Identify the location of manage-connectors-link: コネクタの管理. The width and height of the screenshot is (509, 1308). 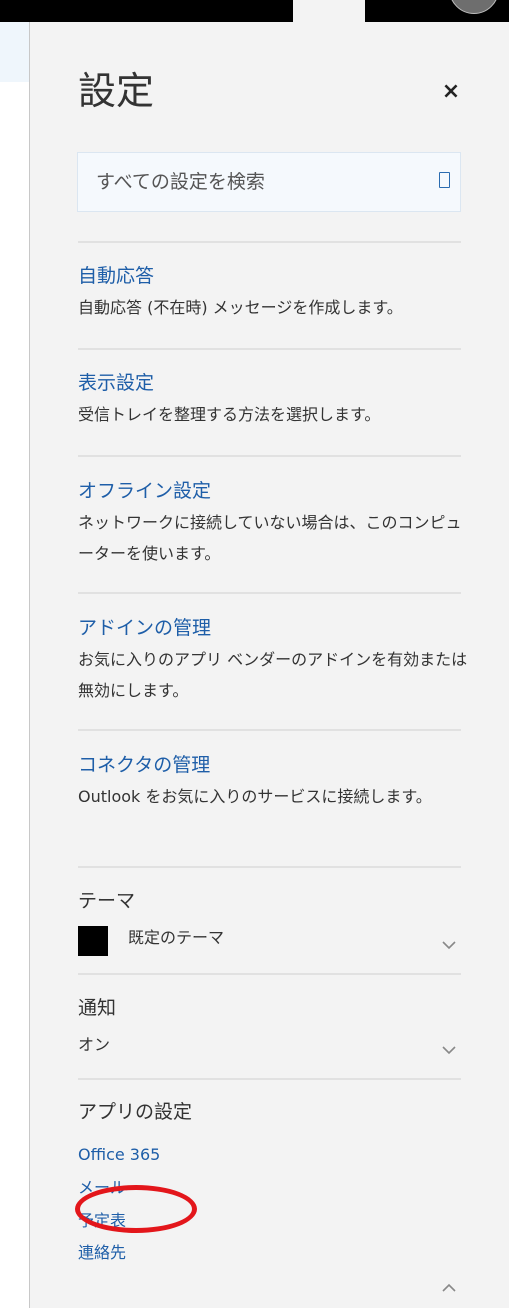
(144, 765).